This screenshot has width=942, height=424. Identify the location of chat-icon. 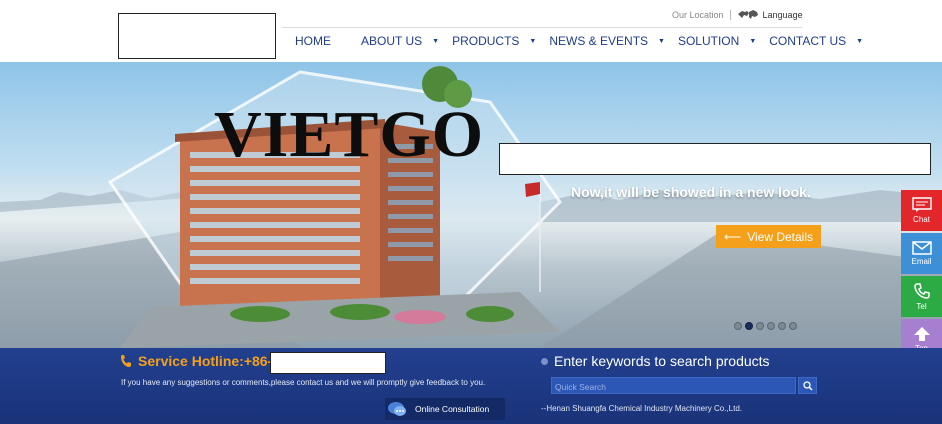
(921, 204).